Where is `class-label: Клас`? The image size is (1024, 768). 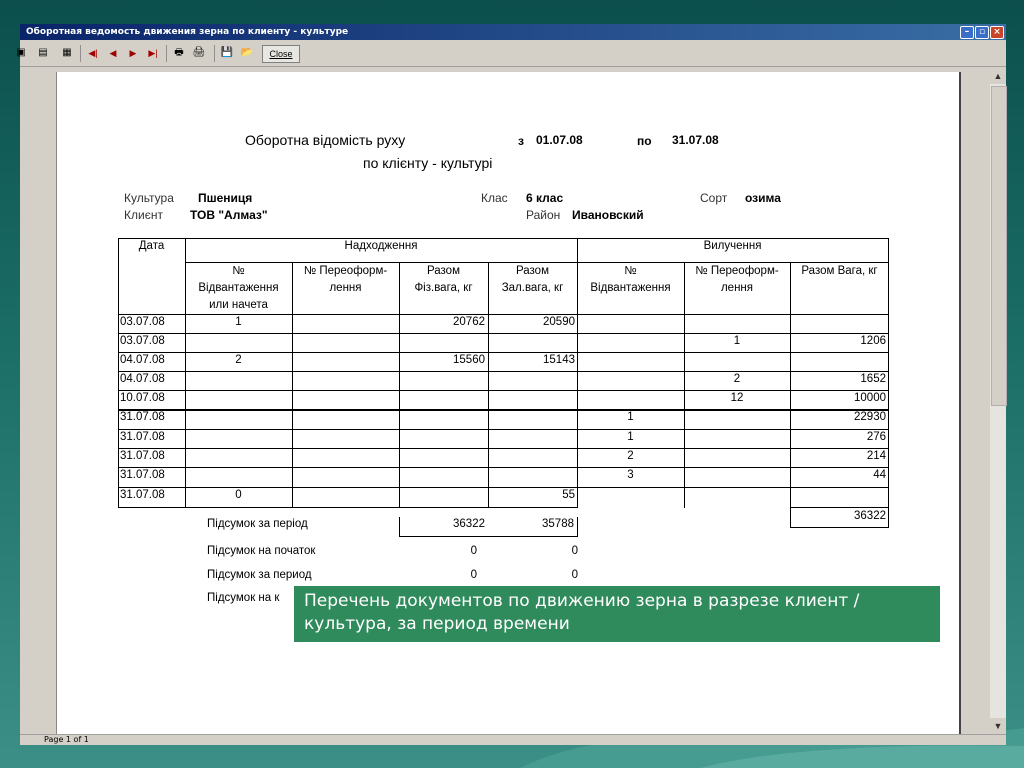
class-label: Клас is located at coordinates (494, 198).